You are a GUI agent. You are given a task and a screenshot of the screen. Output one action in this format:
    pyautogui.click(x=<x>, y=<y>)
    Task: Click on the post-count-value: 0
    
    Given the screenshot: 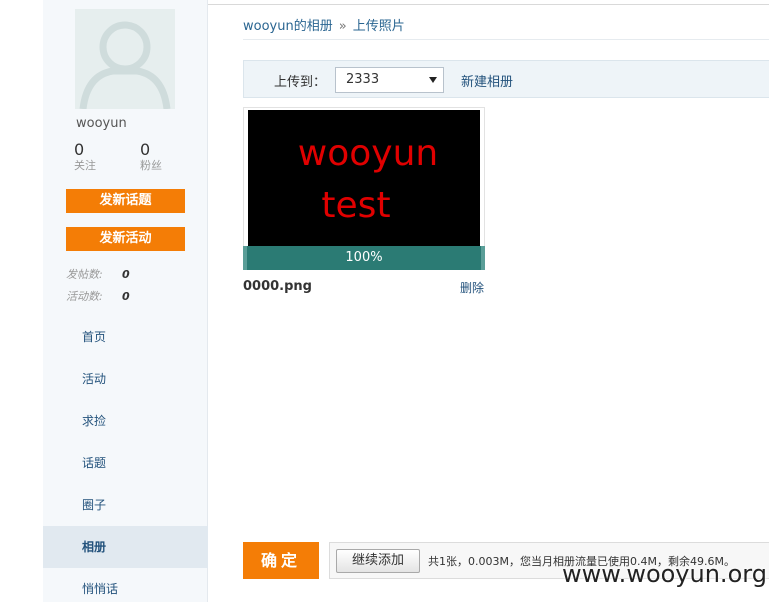 What is the action you would take?
    pyautogui.click(x=126, y=274)
    